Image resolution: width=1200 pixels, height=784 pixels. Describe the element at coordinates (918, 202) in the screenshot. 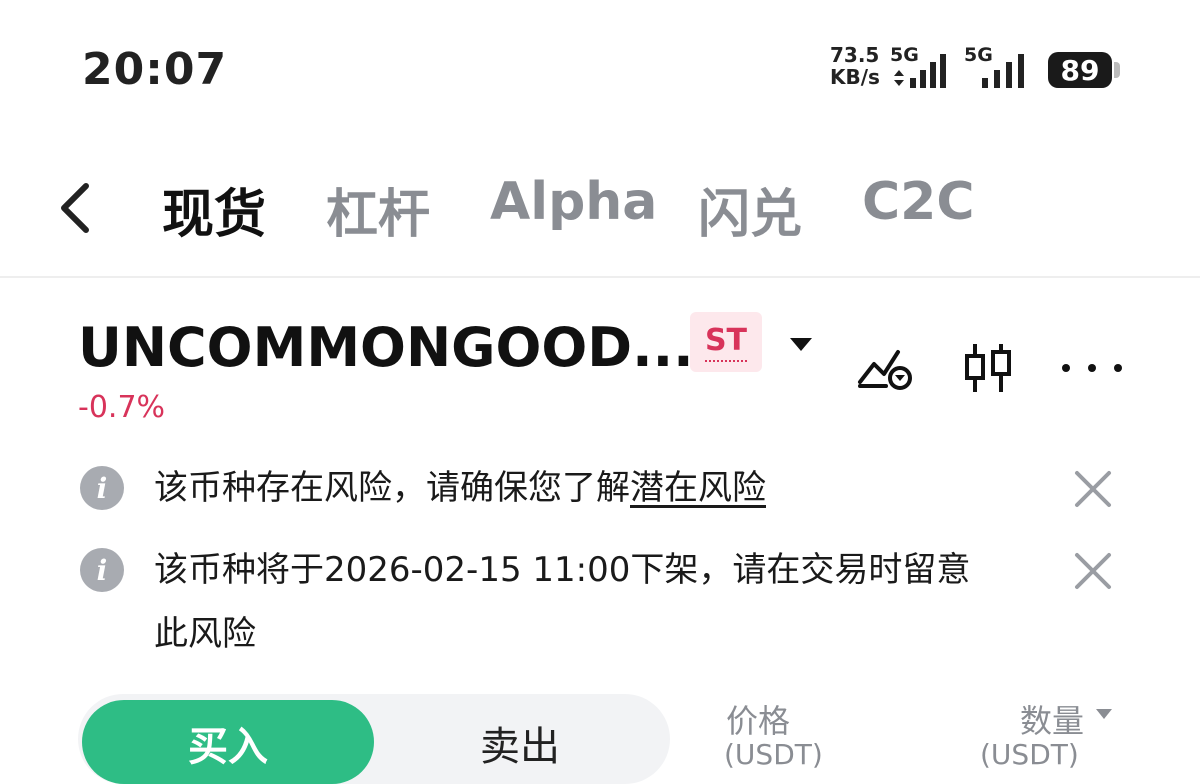

I see `tab-c2c: C2C` at that location.